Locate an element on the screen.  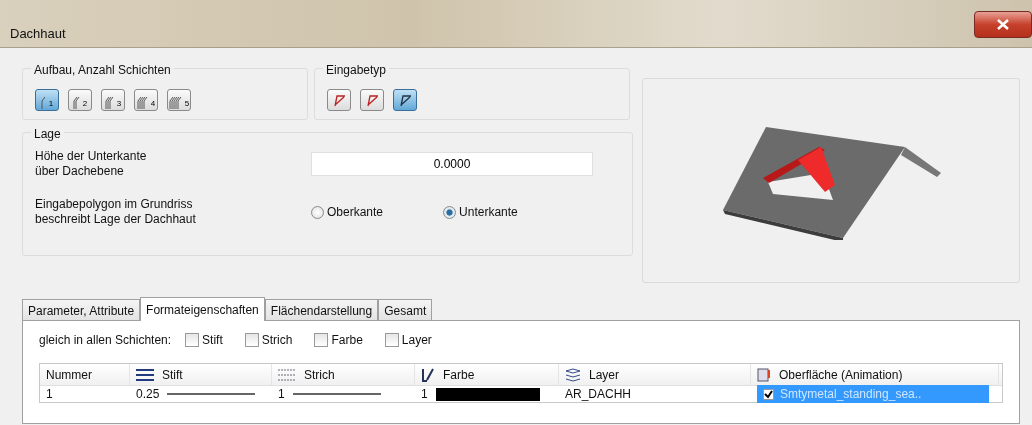
table-cell-text: 0.25 is located at coordinates (148, 394).